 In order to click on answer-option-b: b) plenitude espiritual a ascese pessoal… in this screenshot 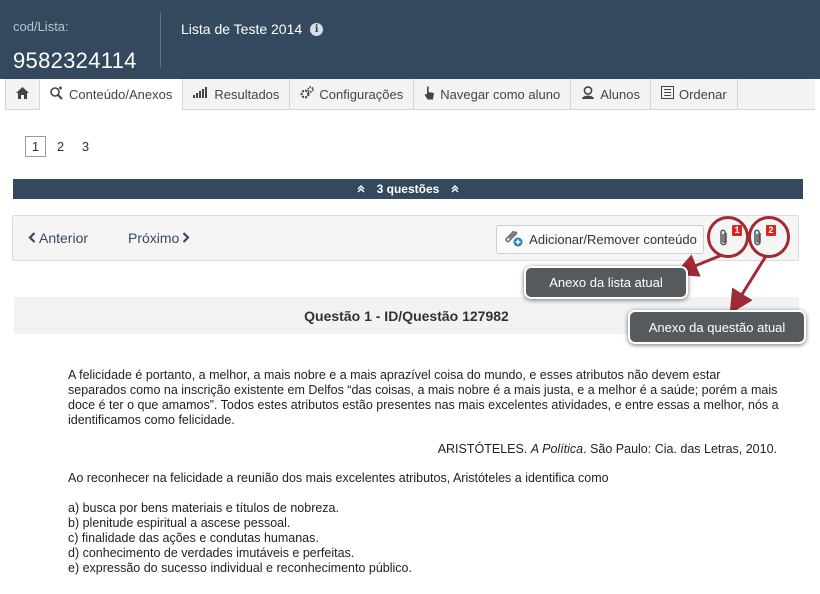, I will do `click(179, 523)`.